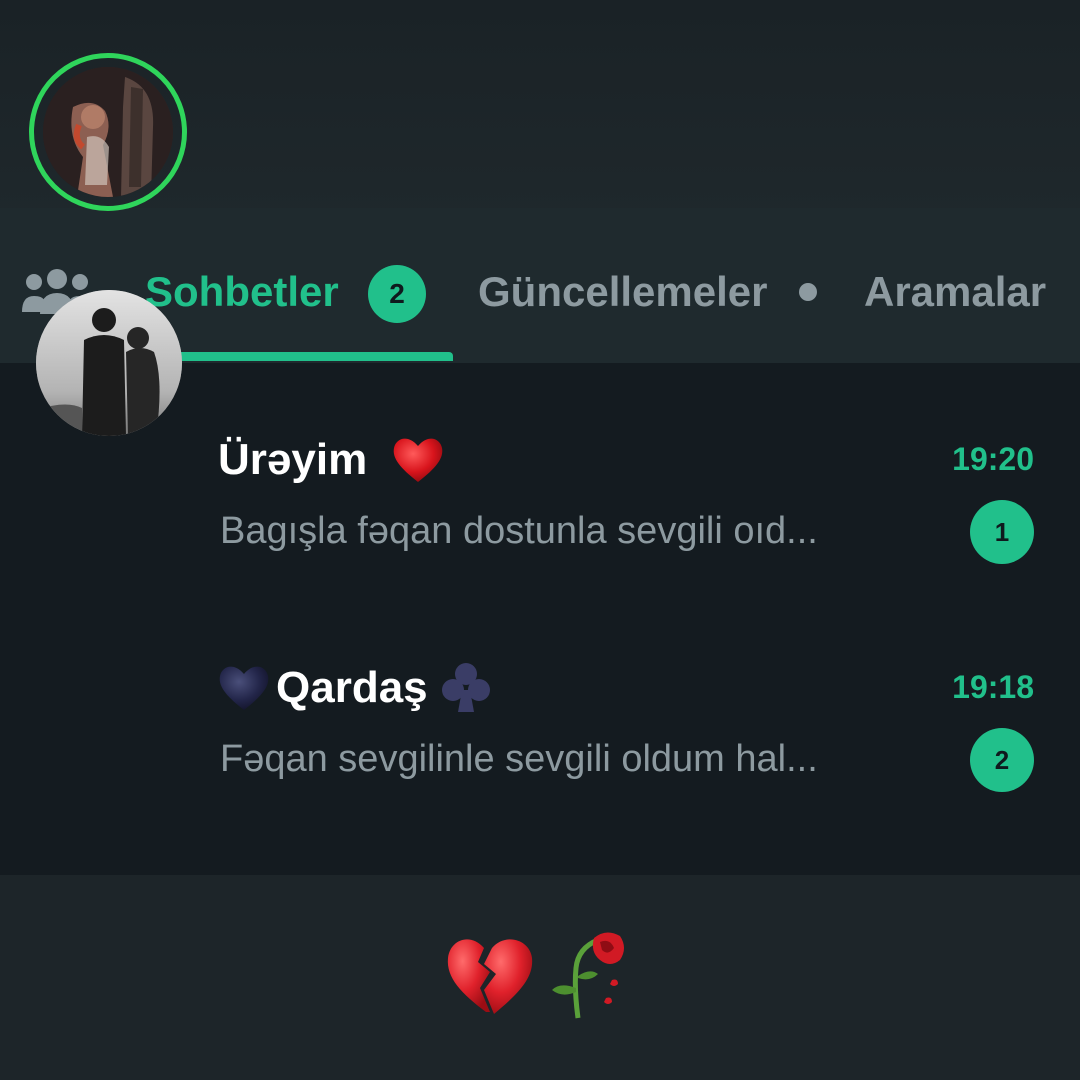  What do you see at coordinates (1002, 532) in the screenshot?
I see `unread-count-badge: 1` at bounding box center [1002, 532].